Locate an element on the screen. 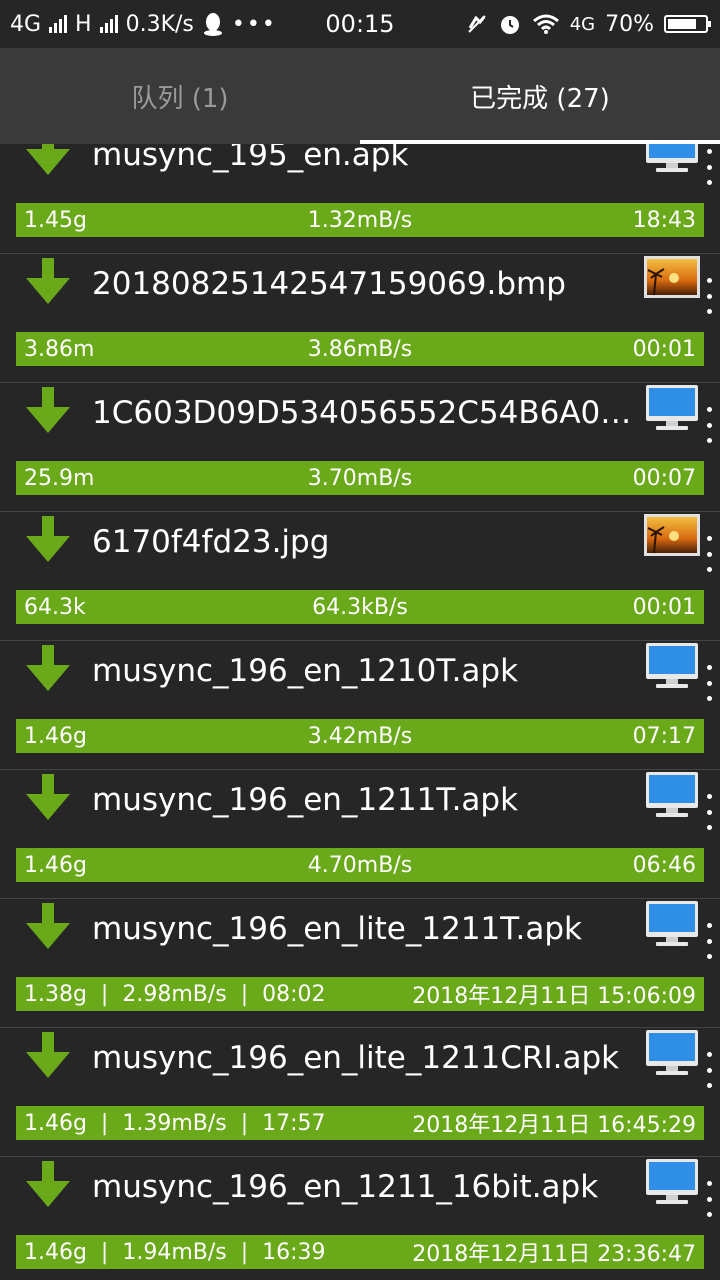 This screenshot has width=720, height=1280. speed-label: 1.32mB/s is located at coordinates (360, 220).